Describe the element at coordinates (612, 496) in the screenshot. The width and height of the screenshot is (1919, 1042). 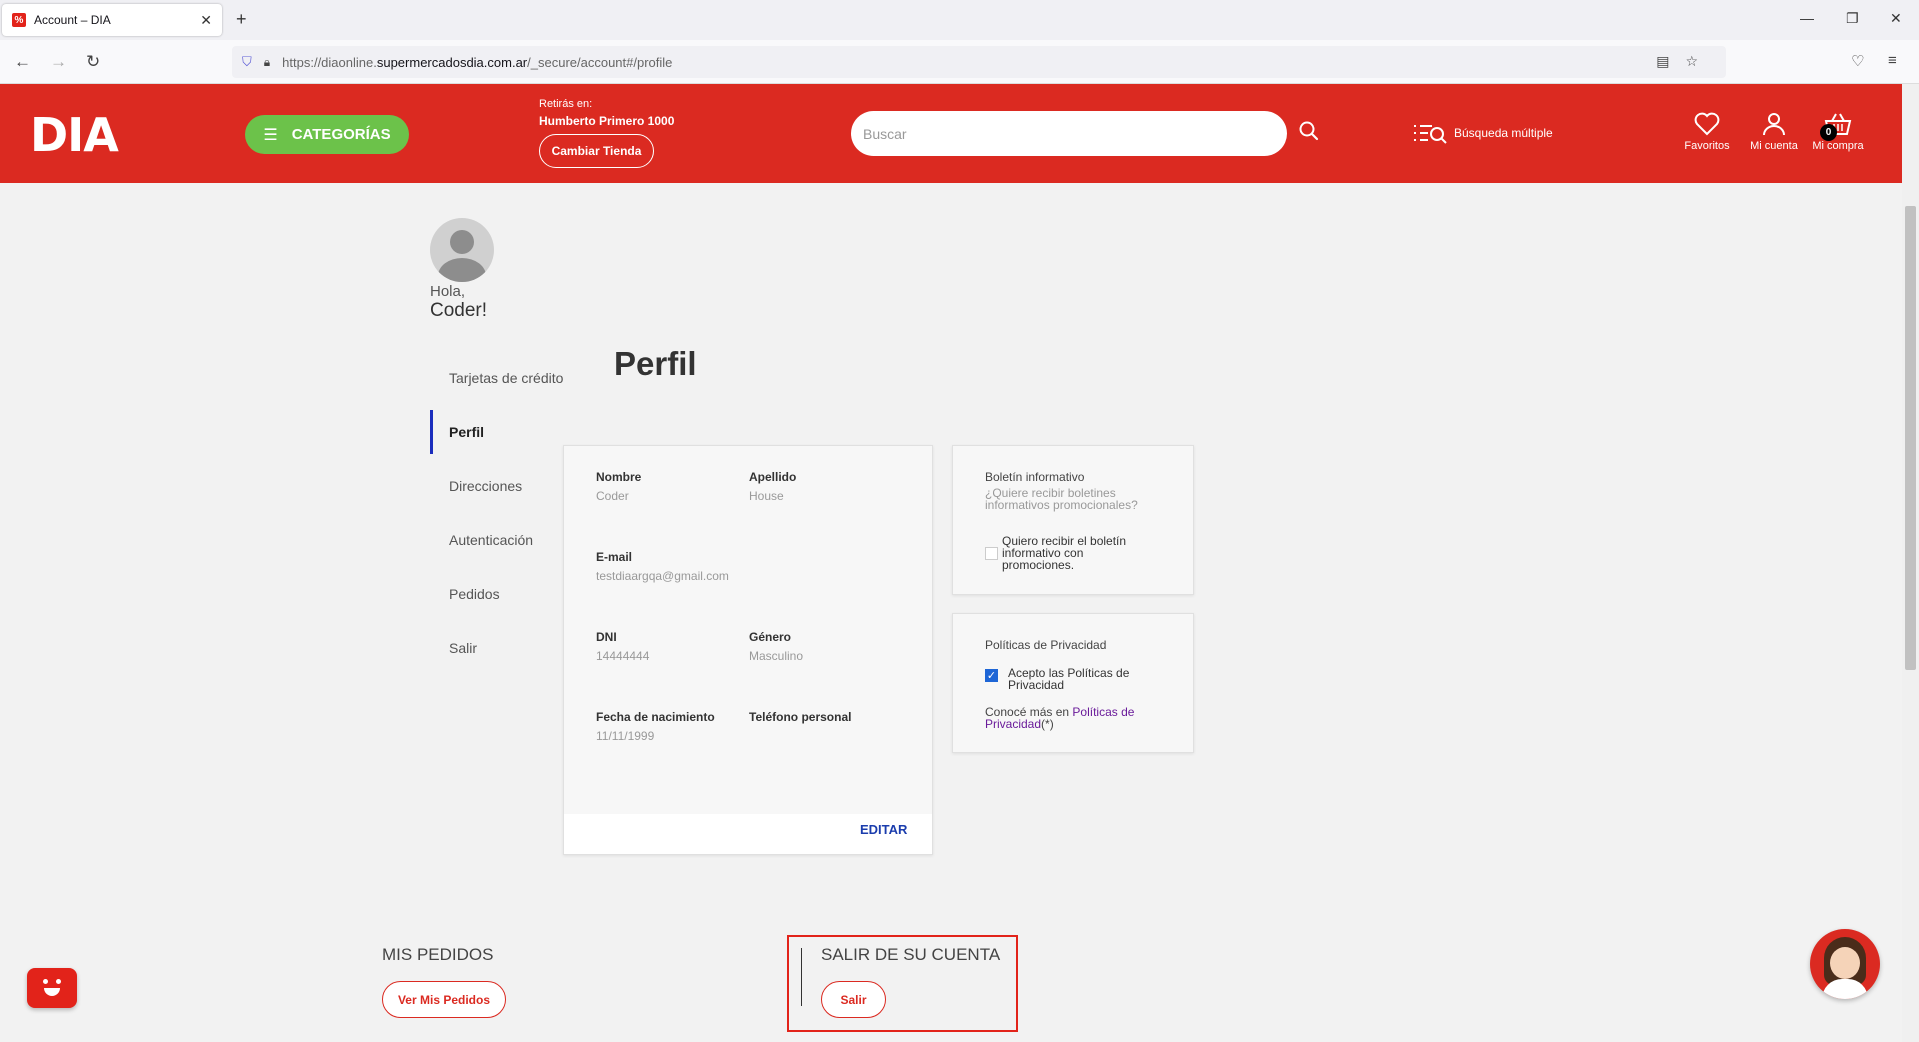
I see `nombre-value: Coder` at that location.